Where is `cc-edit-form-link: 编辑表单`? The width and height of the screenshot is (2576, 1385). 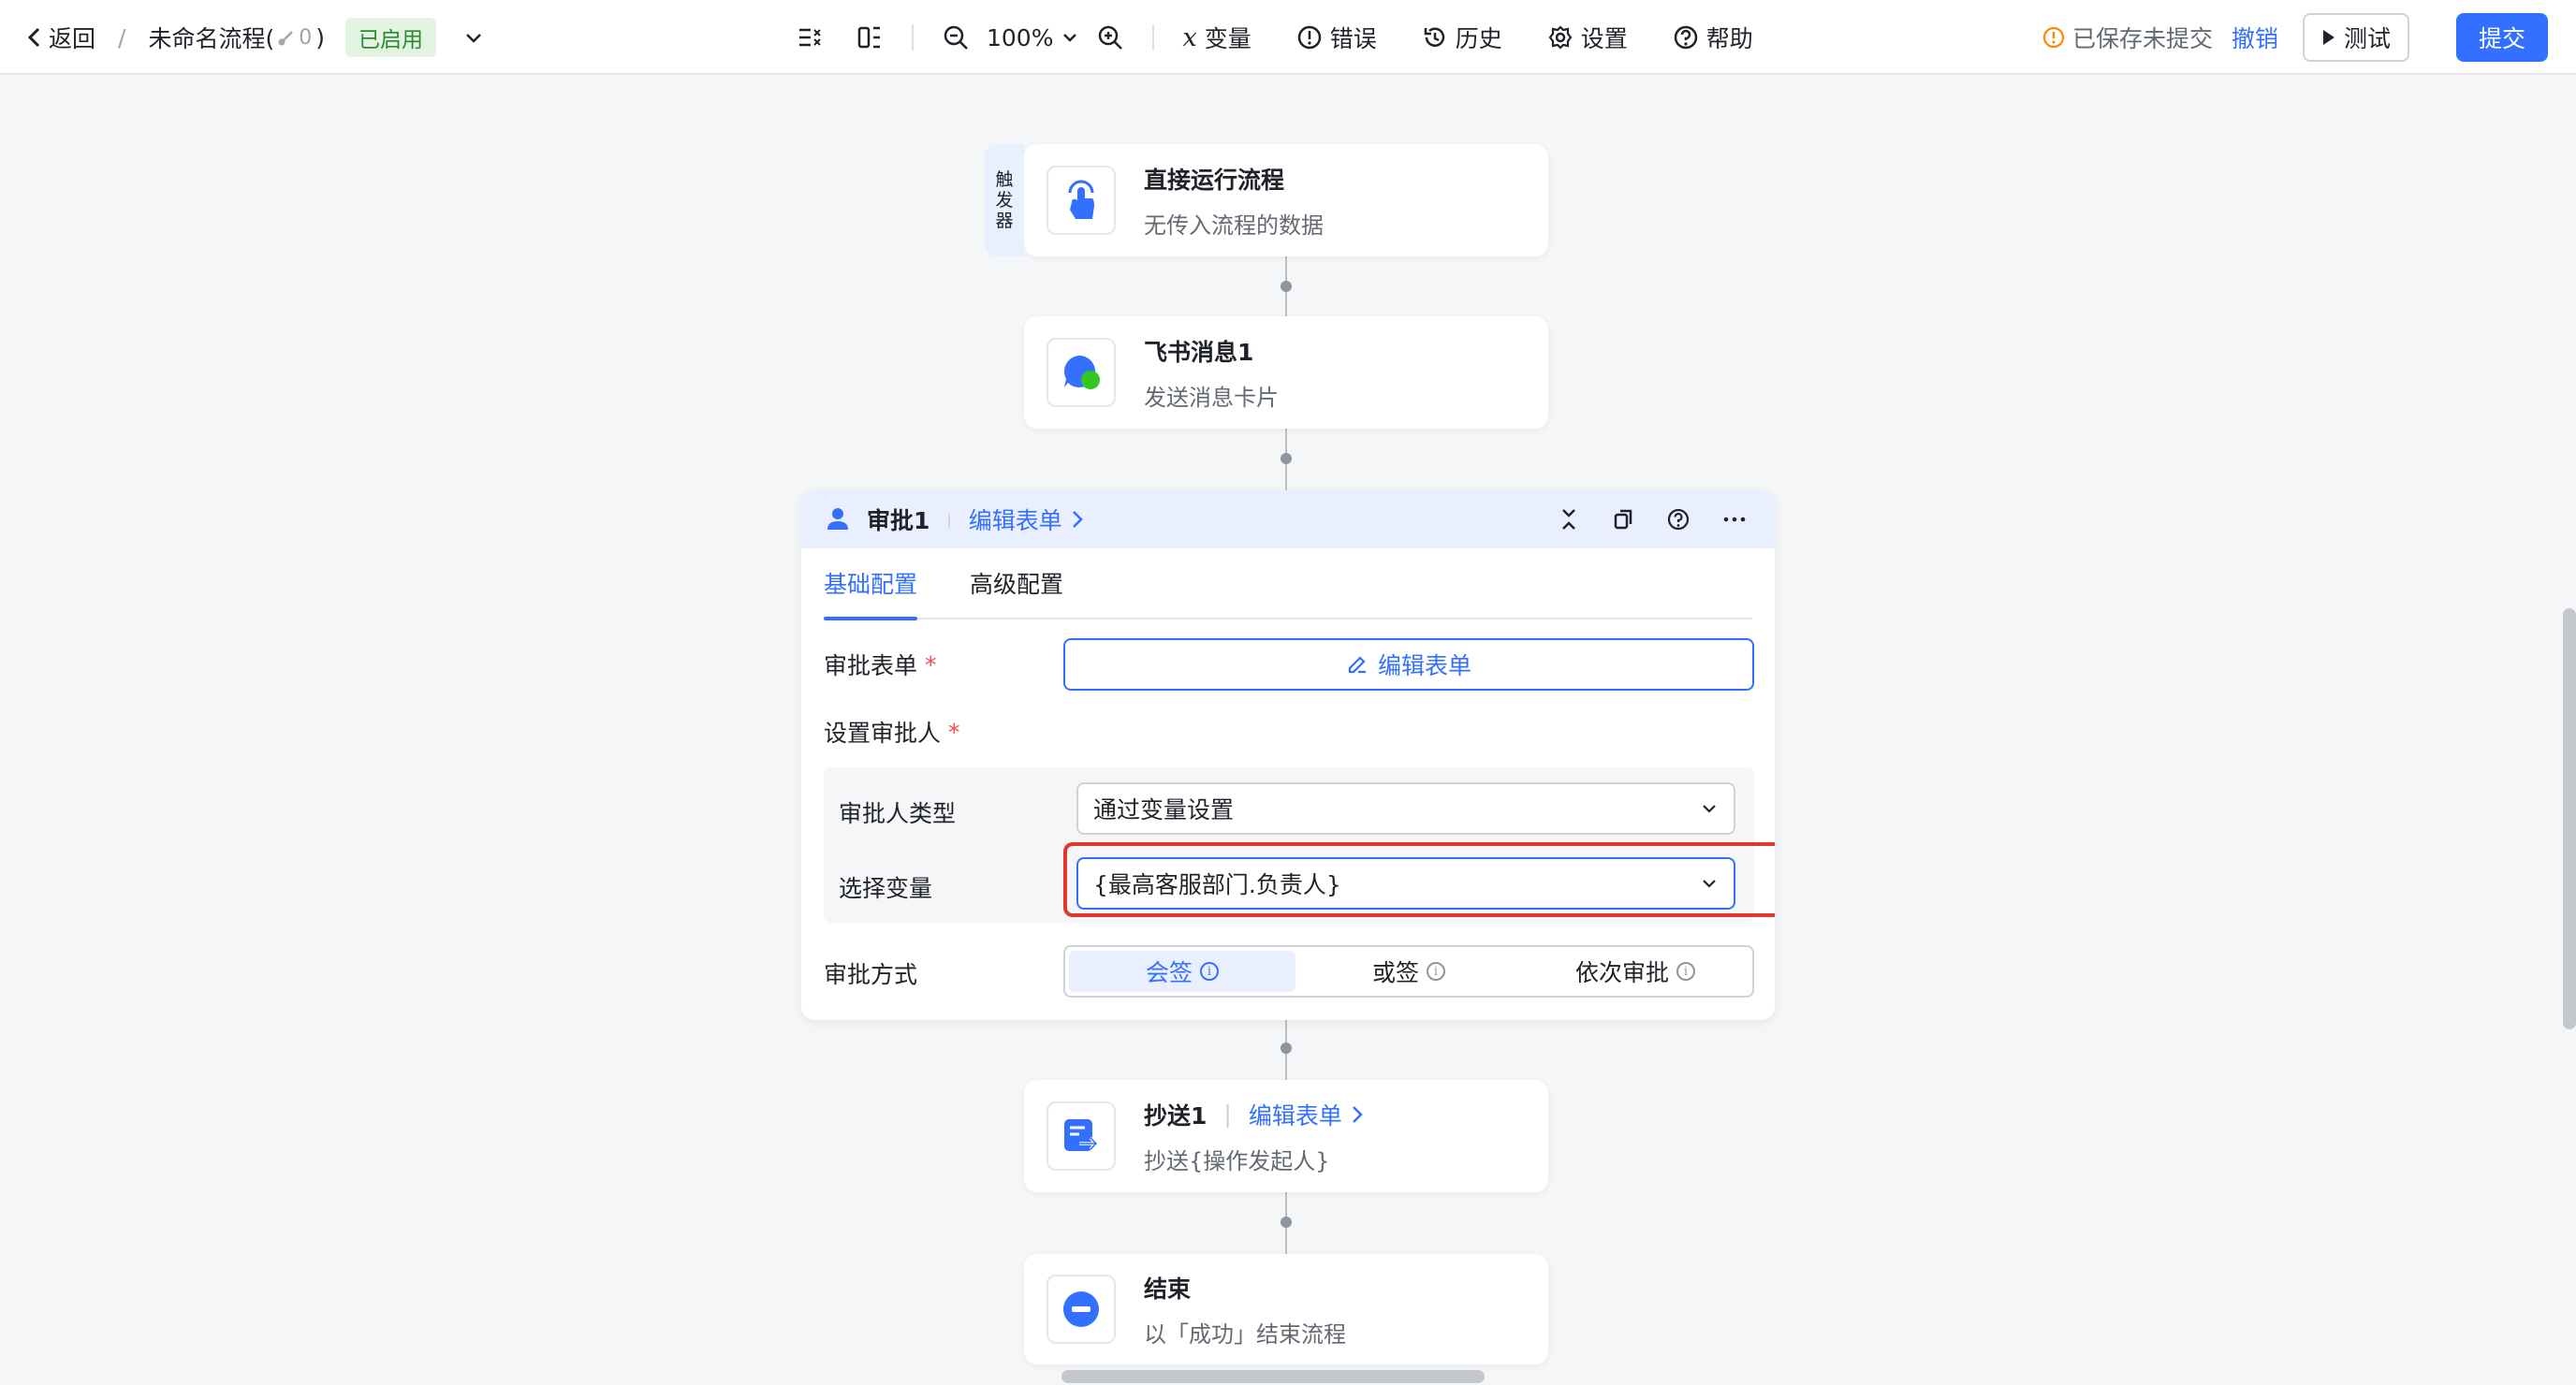
cc-edit-form-link: 编辑表单 is located at coordinates (1307, 1114).